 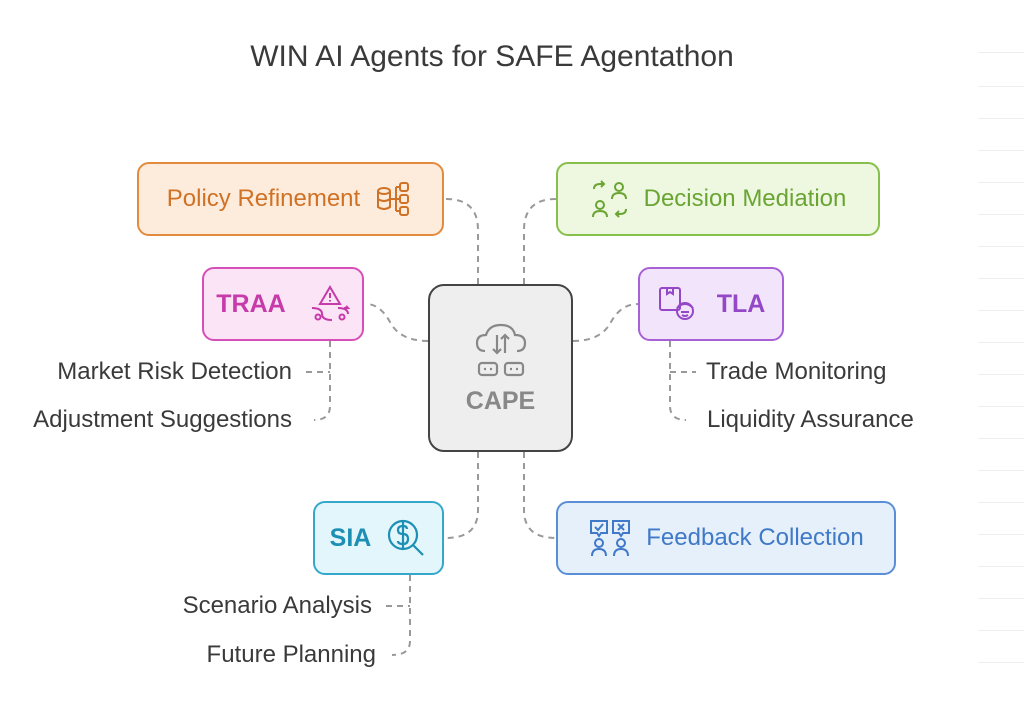 What do you see at coordinates (394, 199) in the screenshot?
I see `database-tree-icon` at bounding box center [394, 199].